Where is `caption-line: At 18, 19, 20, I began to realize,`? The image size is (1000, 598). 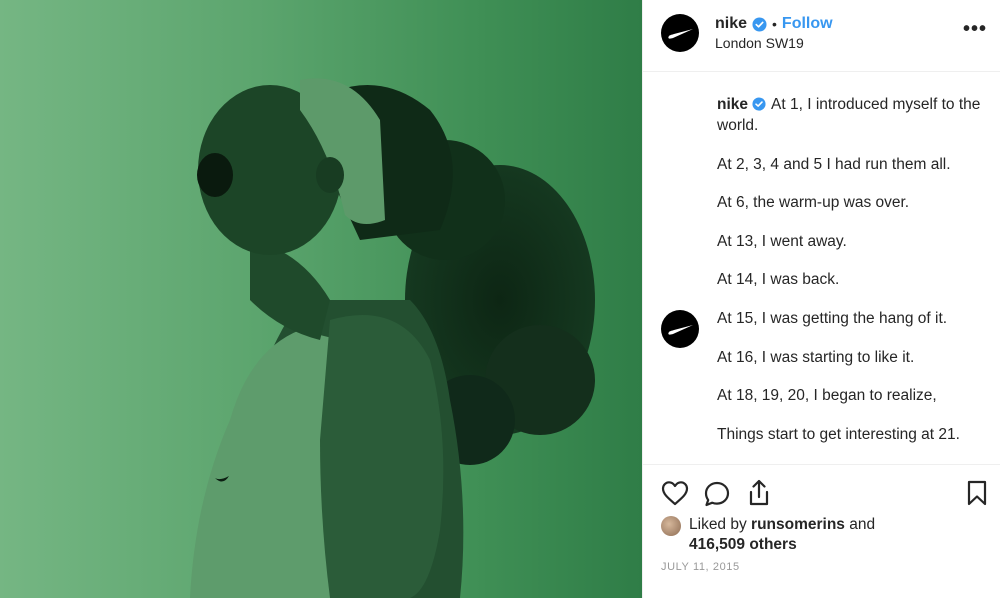
caption-line: At 18, 19, 20, I began to realize, is located at coordinates (827, 396).